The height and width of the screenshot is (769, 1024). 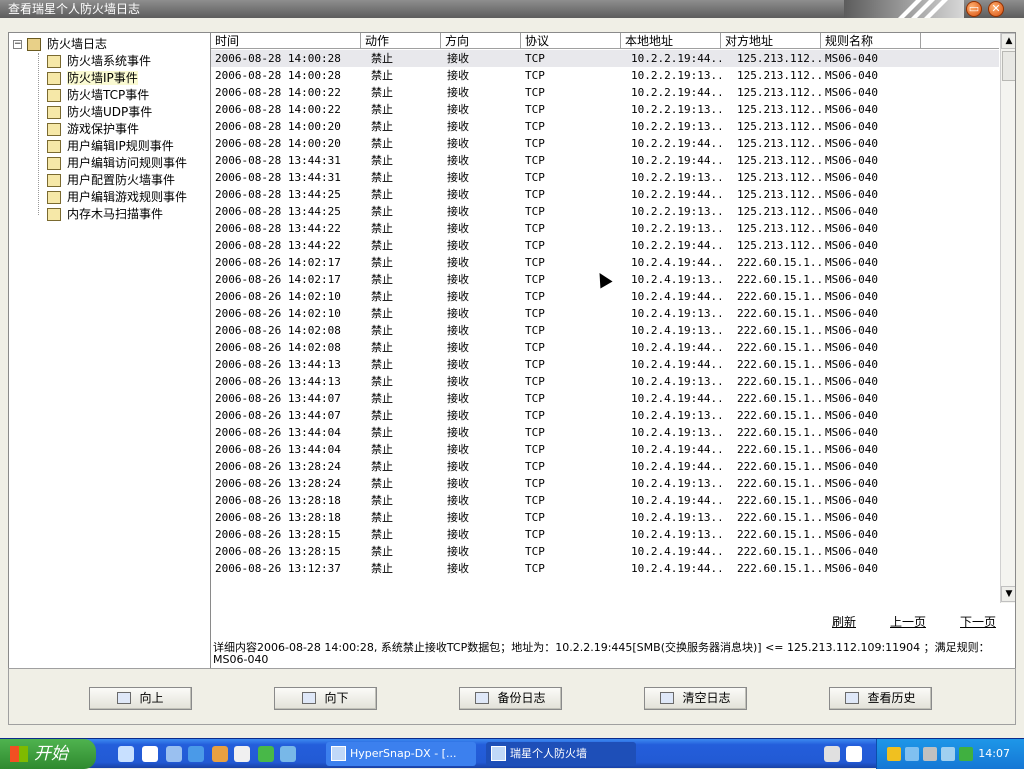 What do you see at coordinates (908, 621) in the screenshot?
I see `prev-page-link: 上一页` at bounding box center [908, 621].